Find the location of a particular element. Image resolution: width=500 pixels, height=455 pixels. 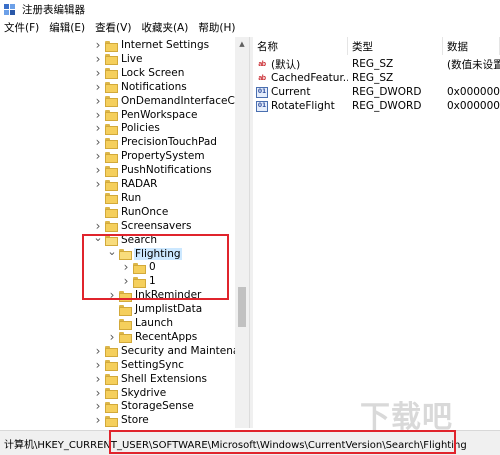

search-key-highlight-box is located at coordinates (155, 267).